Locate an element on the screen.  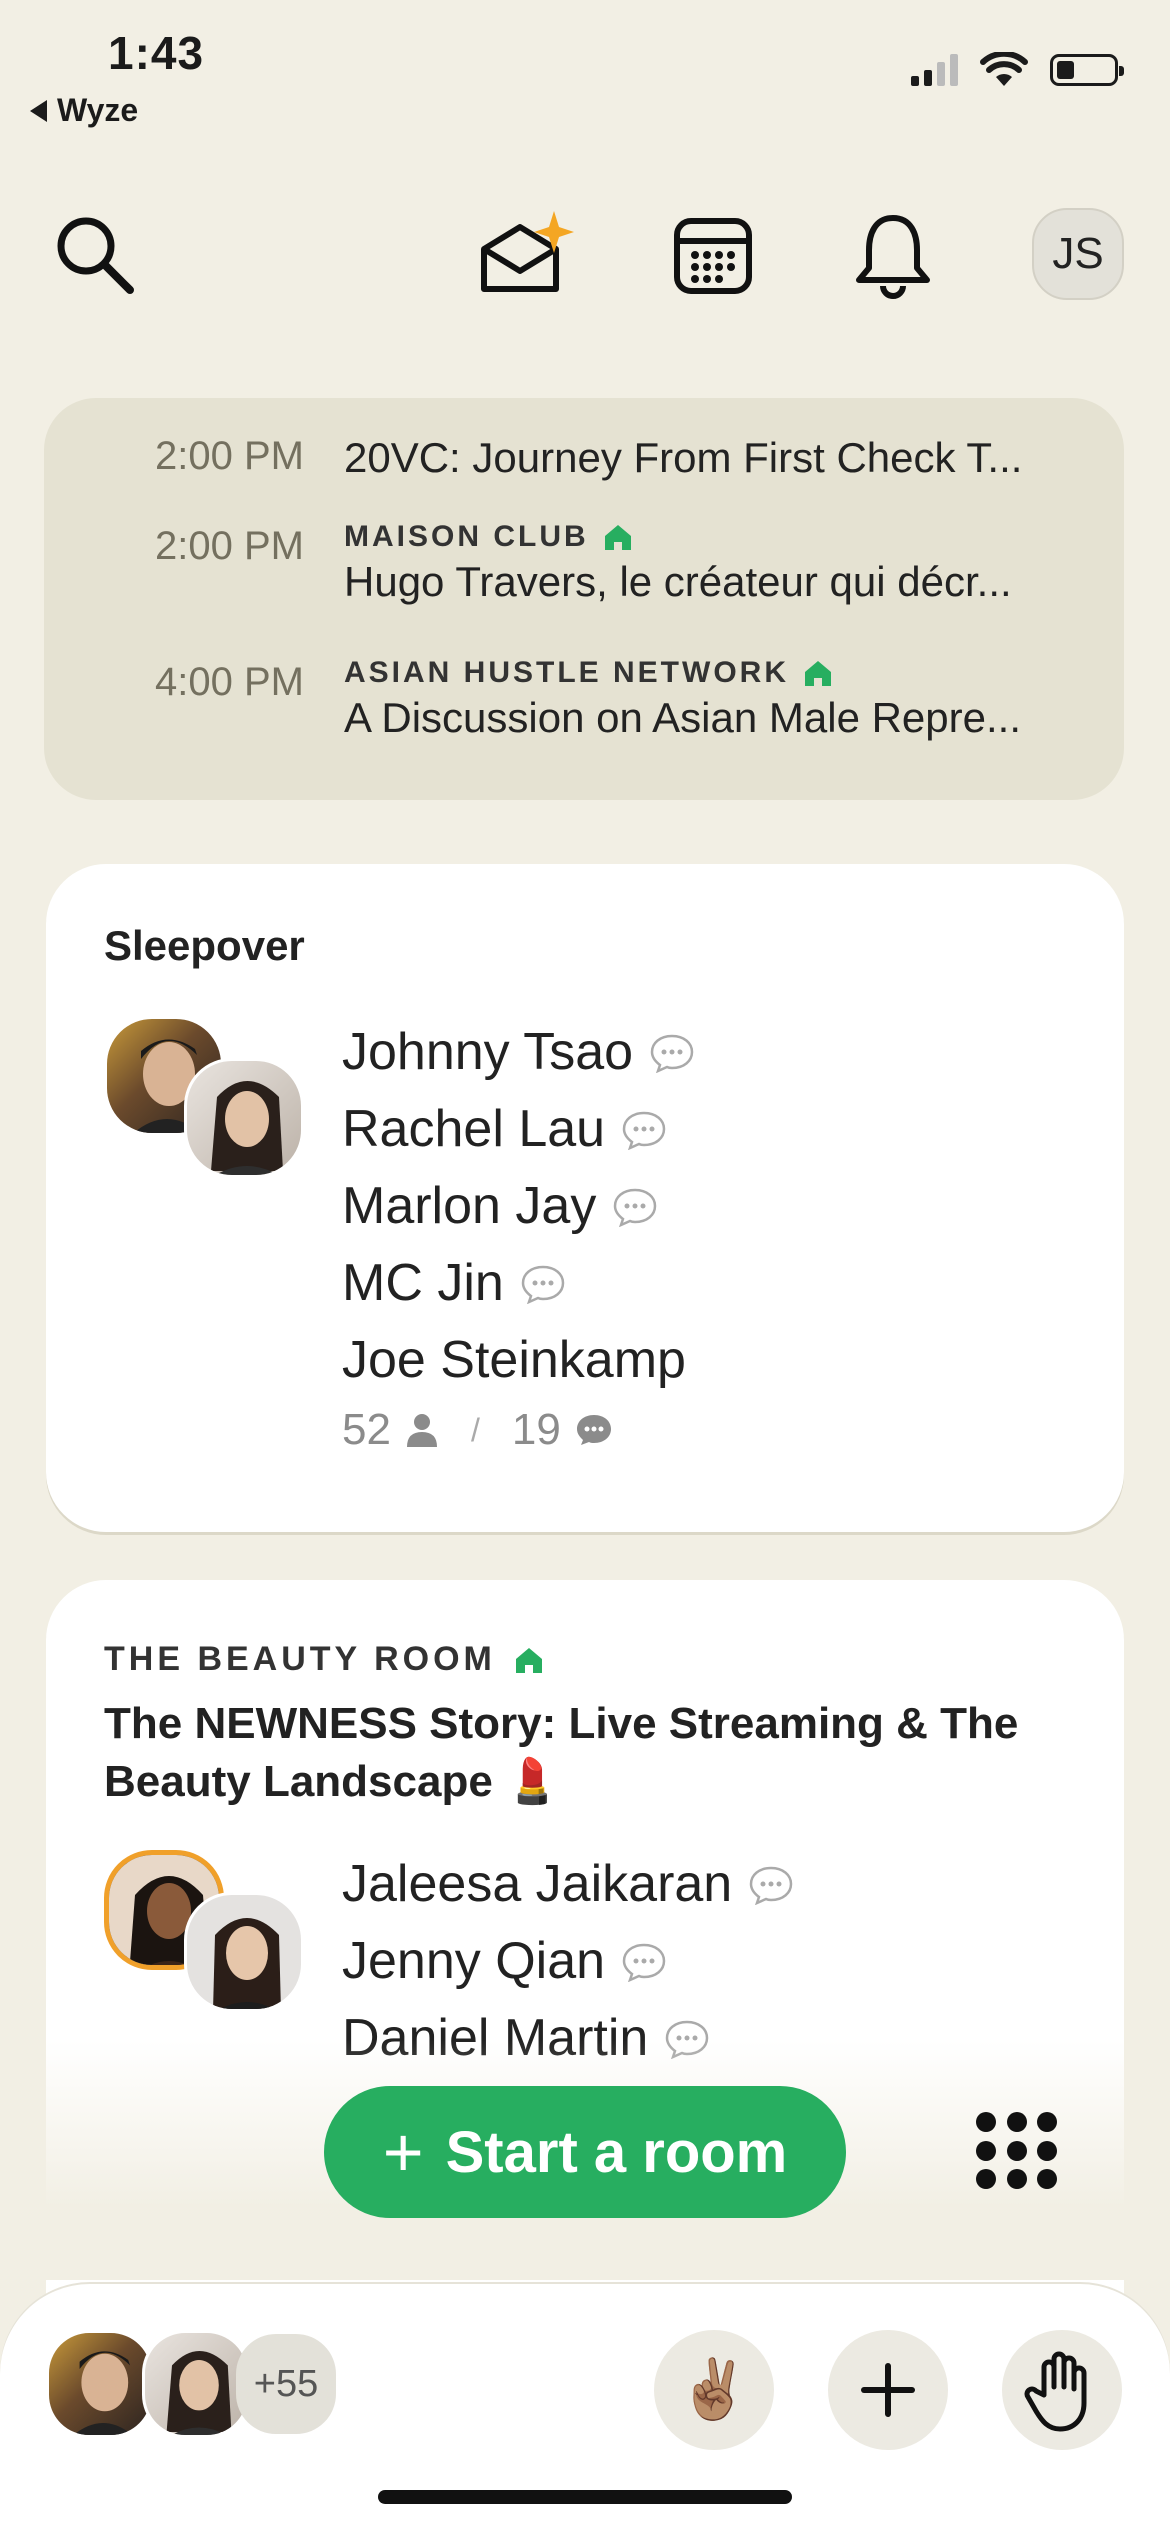
cellular-signal-icon is located at coordinates (934, 70).